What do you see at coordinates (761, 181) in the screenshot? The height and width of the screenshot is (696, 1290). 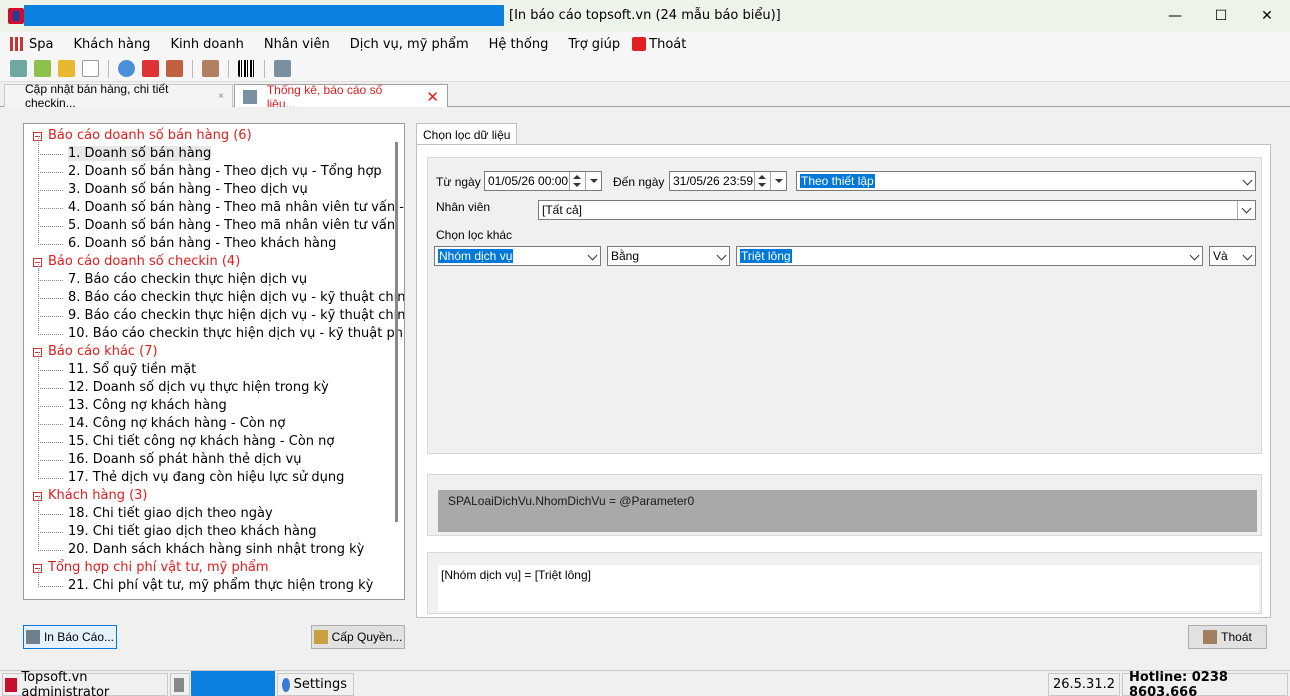 I see `to-date-spinner` at bounding box center [761, 181].